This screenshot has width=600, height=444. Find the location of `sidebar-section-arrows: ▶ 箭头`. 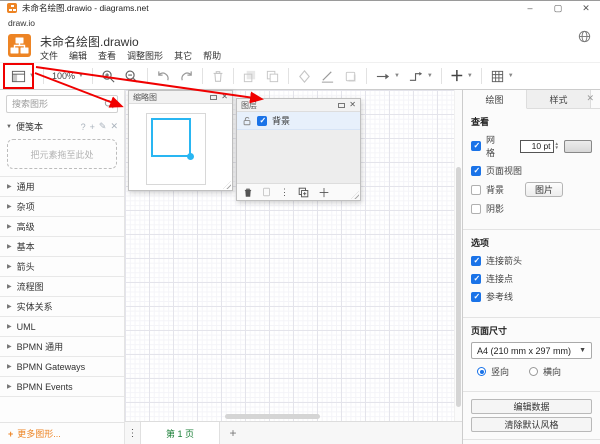

sidebar-section-arrows: ▶ 箭头 is located at coordinates (62, 267).